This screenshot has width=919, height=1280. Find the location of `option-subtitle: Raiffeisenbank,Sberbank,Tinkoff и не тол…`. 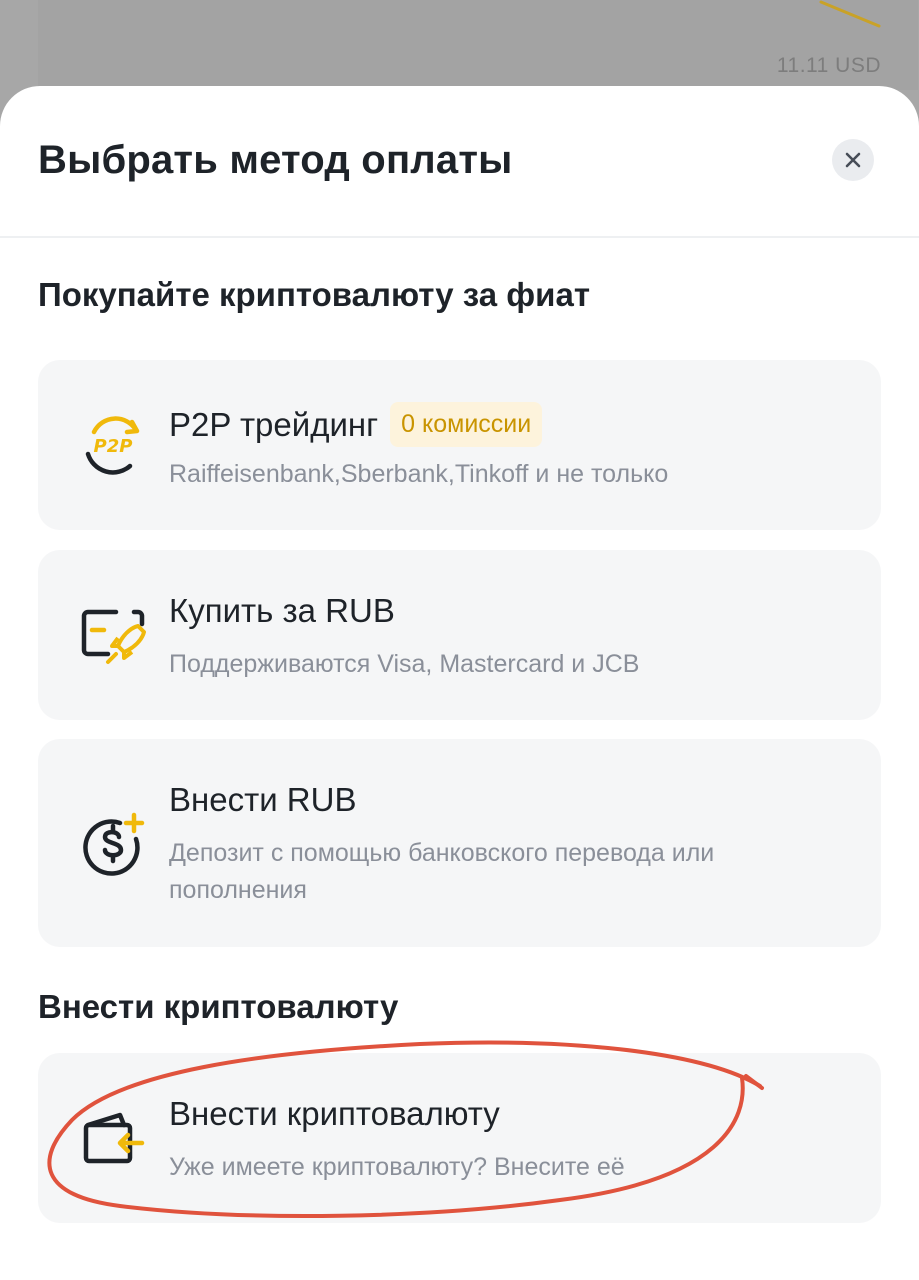

option-subtitle: Raiffeisenbank,Sberbank,Tinkoff и не тол… is located at coordinates (419, 474).